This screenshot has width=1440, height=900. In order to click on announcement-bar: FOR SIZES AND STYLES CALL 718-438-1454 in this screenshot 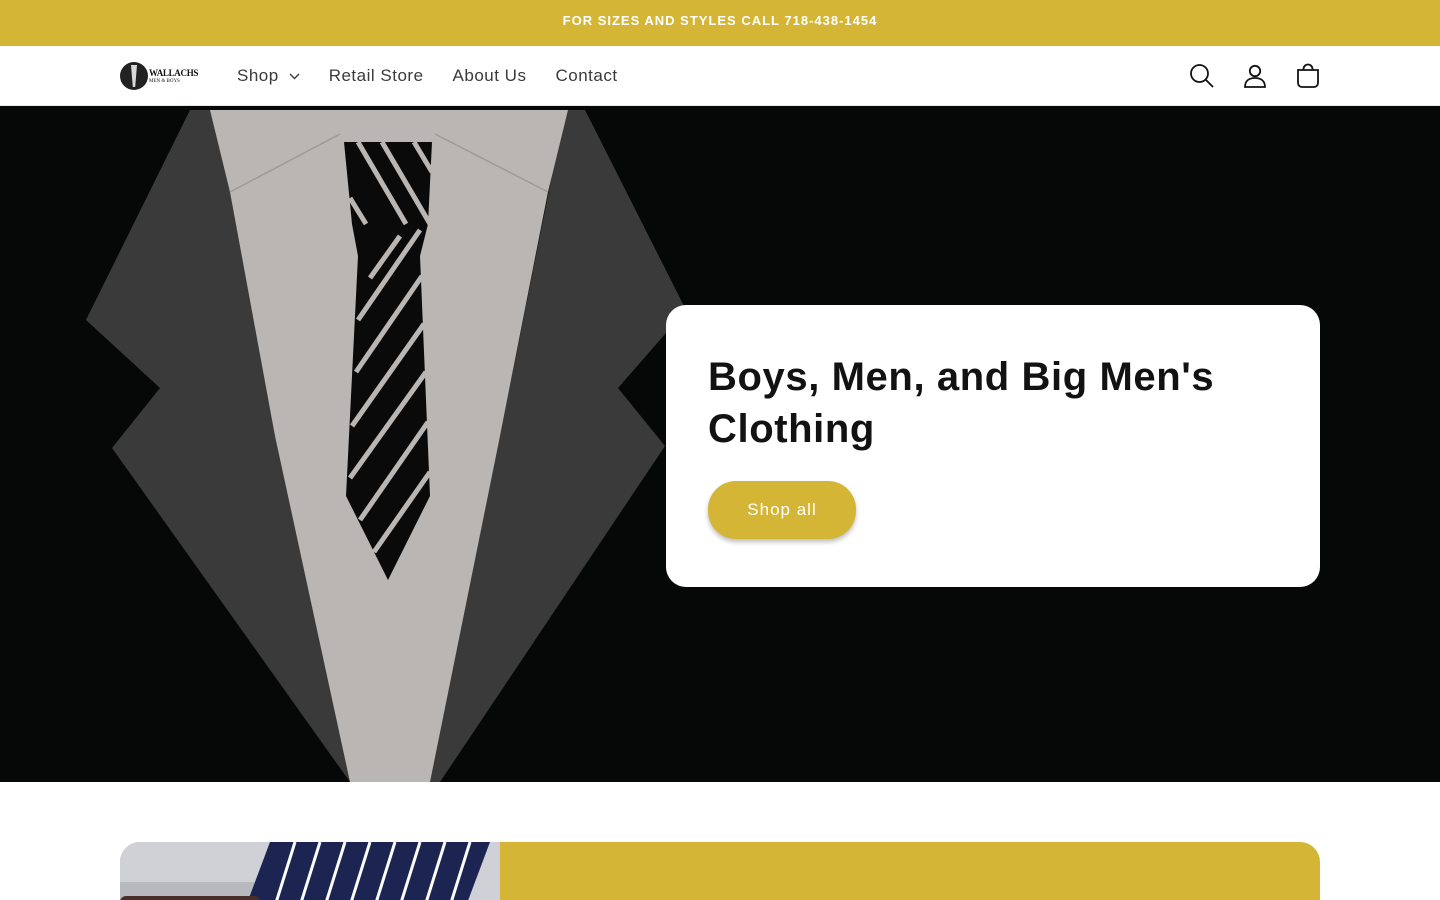, I will do `click(720, 23)`.